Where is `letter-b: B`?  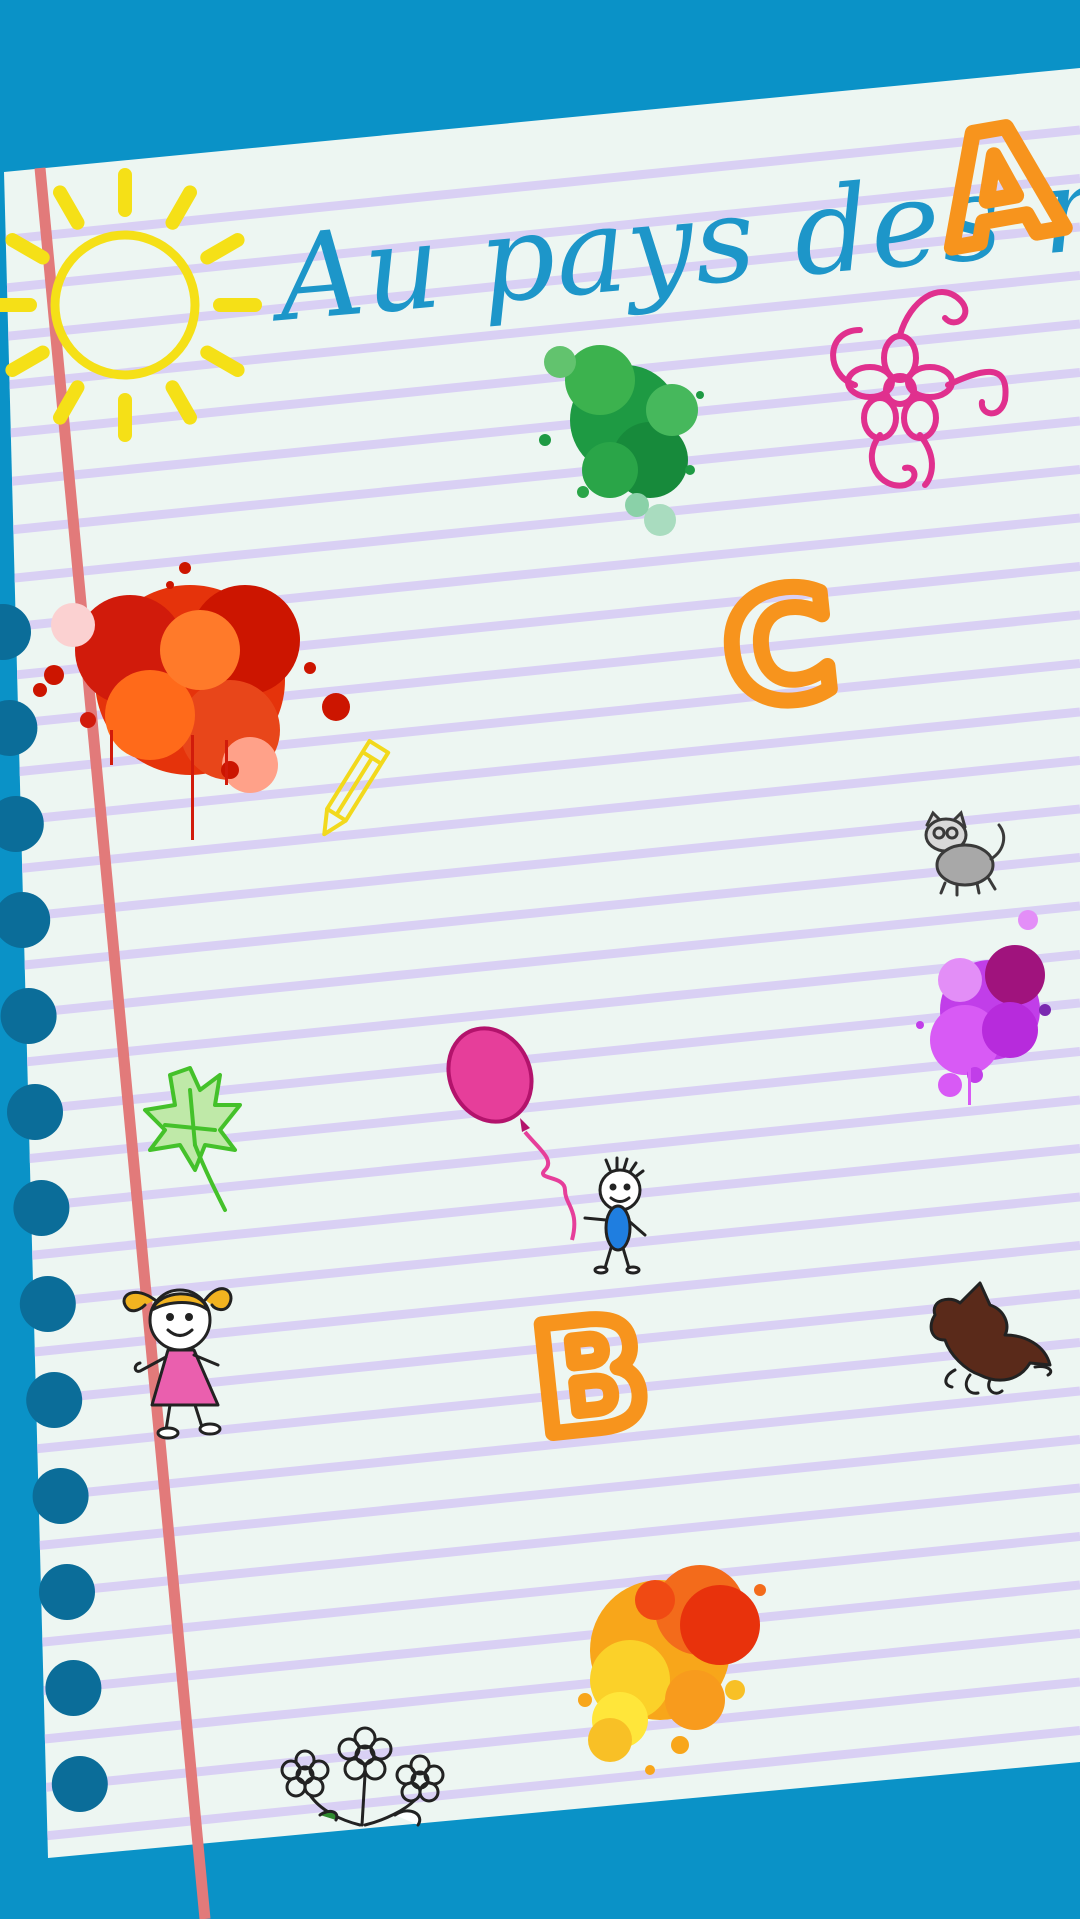
letter-b: B is located at coordinates (591, 1377).